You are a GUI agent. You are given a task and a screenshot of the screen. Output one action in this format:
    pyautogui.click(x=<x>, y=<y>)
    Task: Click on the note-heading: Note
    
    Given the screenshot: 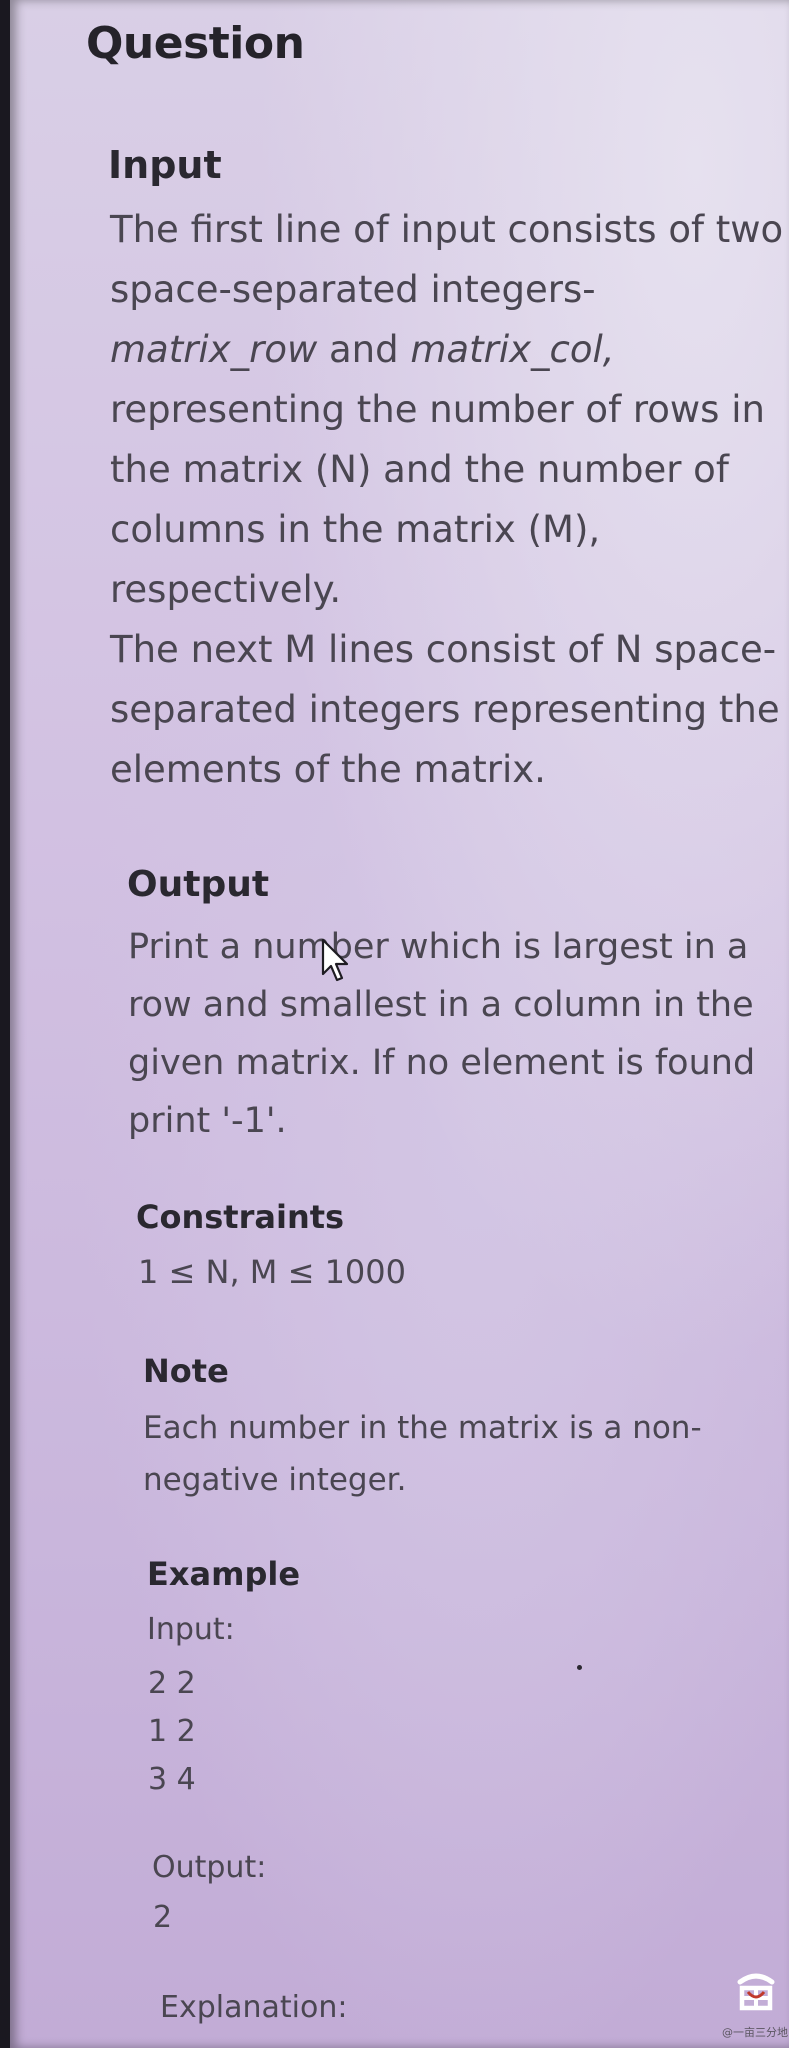 What is the action you would take?
    pyautogui.click(x=186, y=1371)
    